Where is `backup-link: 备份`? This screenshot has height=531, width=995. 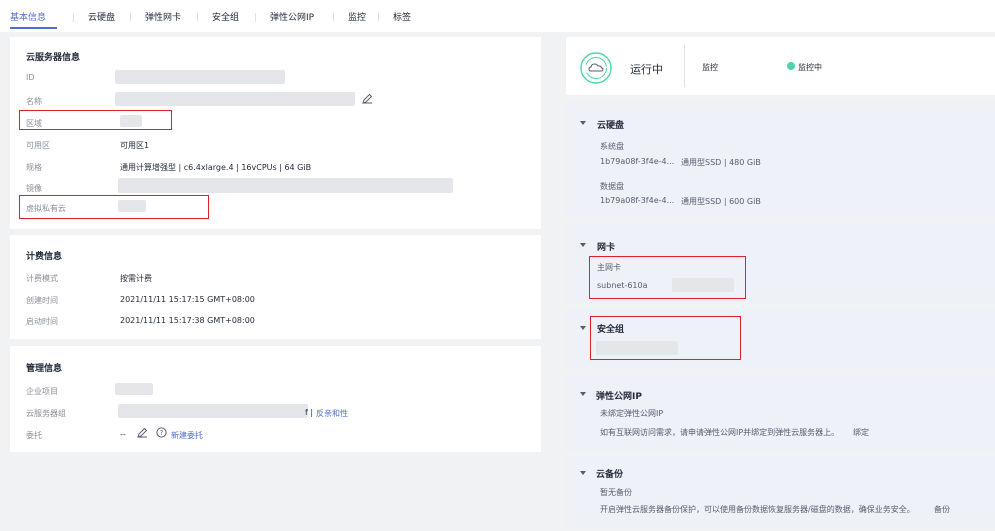
backup-link: 备份 is located at coordinates (942, 509).